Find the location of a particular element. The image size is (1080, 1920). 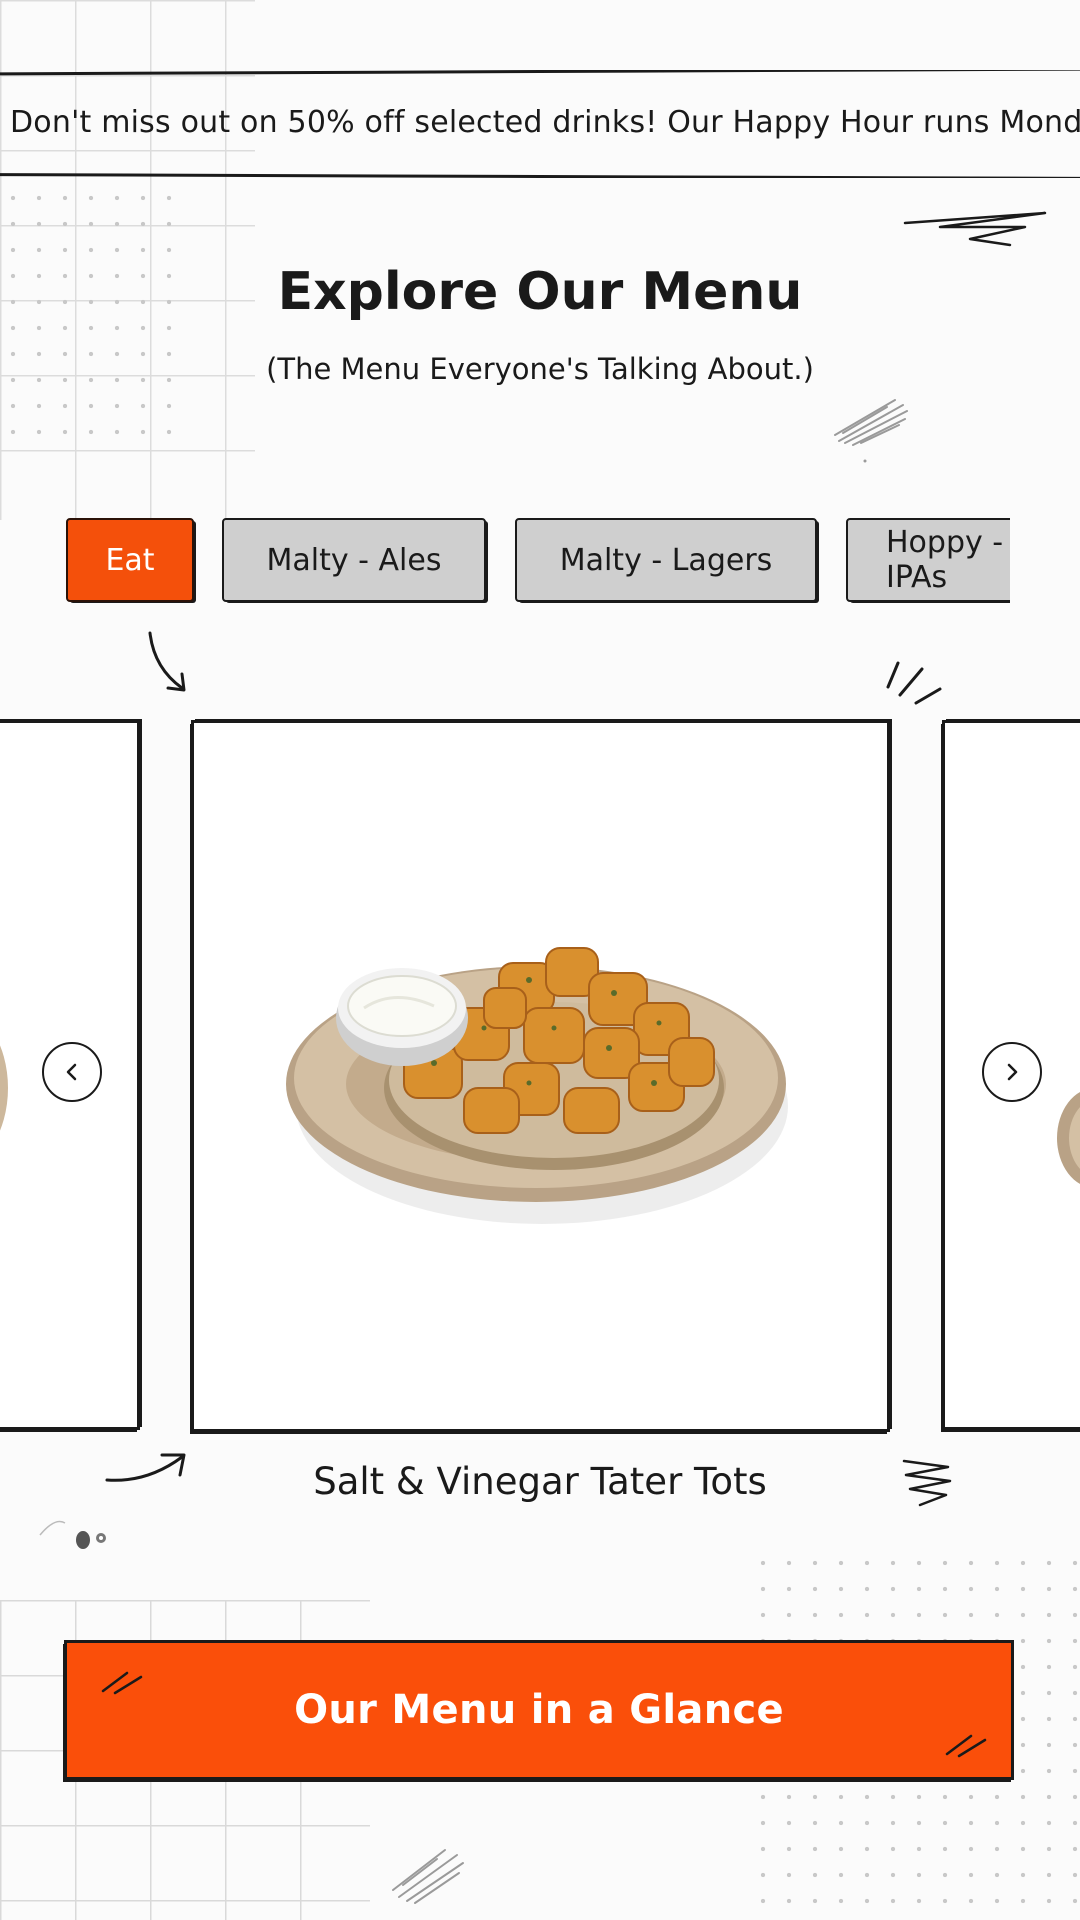

chevron-right-icon is located at coordinates (1012, 1072).